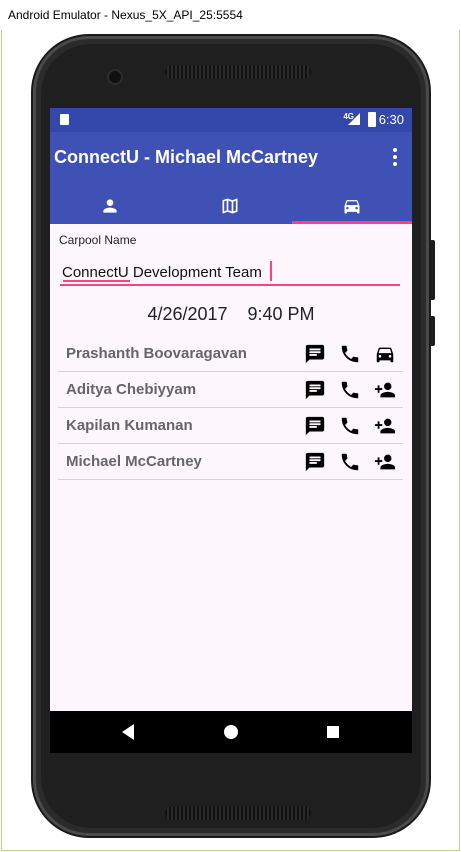 The height and width of the screenshot is (852, 461). Describe the element at coordinates (115, 77) in the screenshot. I see `front-camera` at that location.